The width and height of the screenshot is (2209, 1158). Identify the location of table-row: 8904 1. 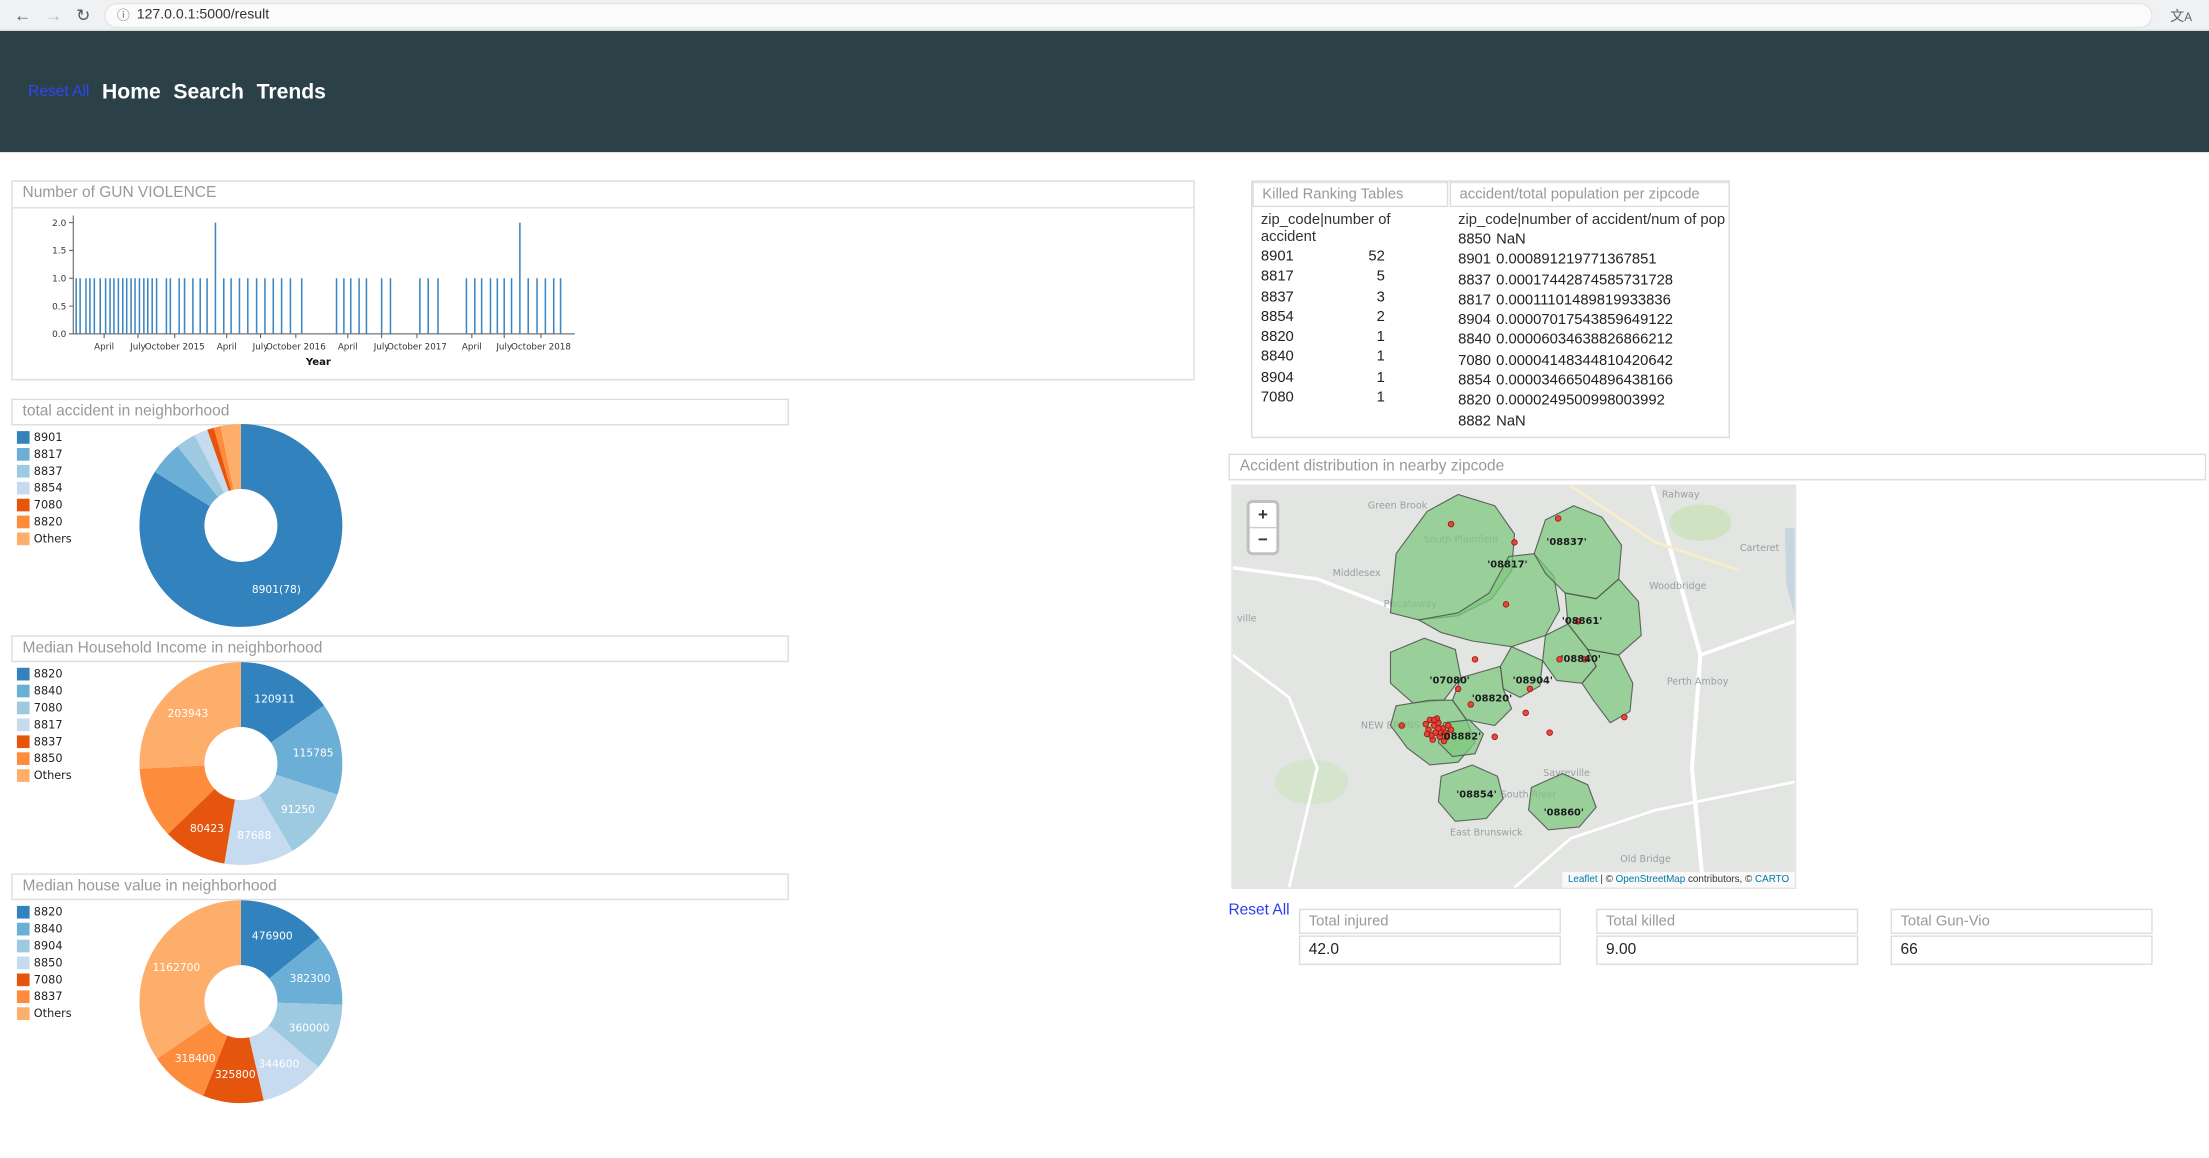
(1350, 377).